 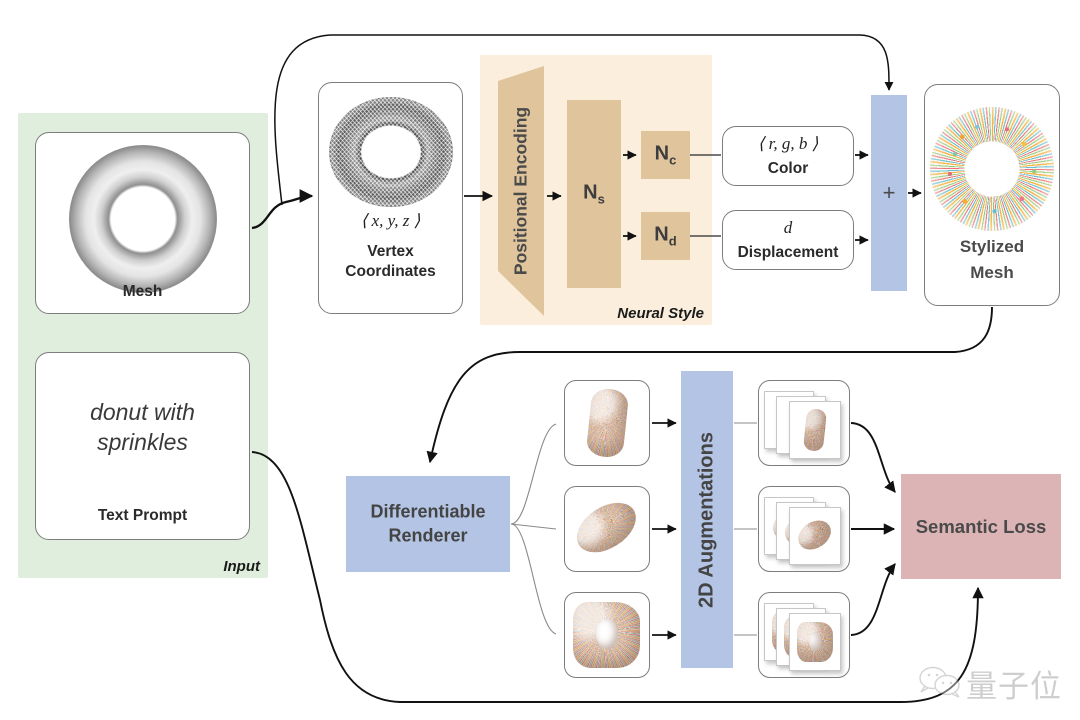 I want to click on wire-stylized-to-renderer, so click(x=709, y=385).